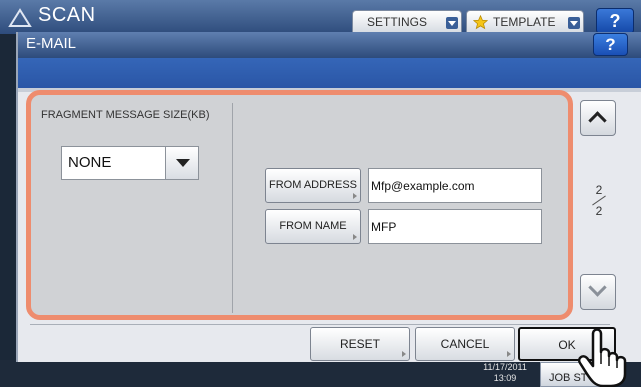 The height and width of the screenshot is (387, 641). I want to click on from-name-field: MFP, so click(455, 226).